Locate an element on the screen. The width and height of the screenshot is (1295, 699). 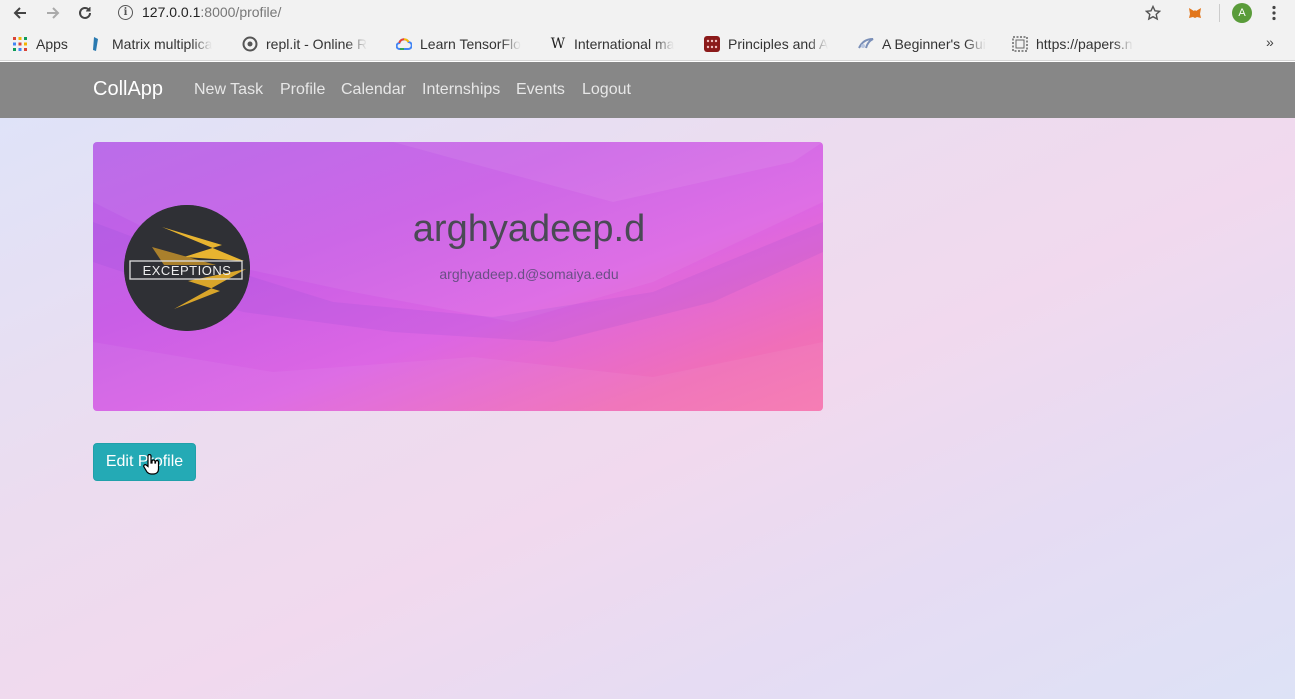
bookmark-matrix: Matrix multiplica is located at coordinates (158, 43).